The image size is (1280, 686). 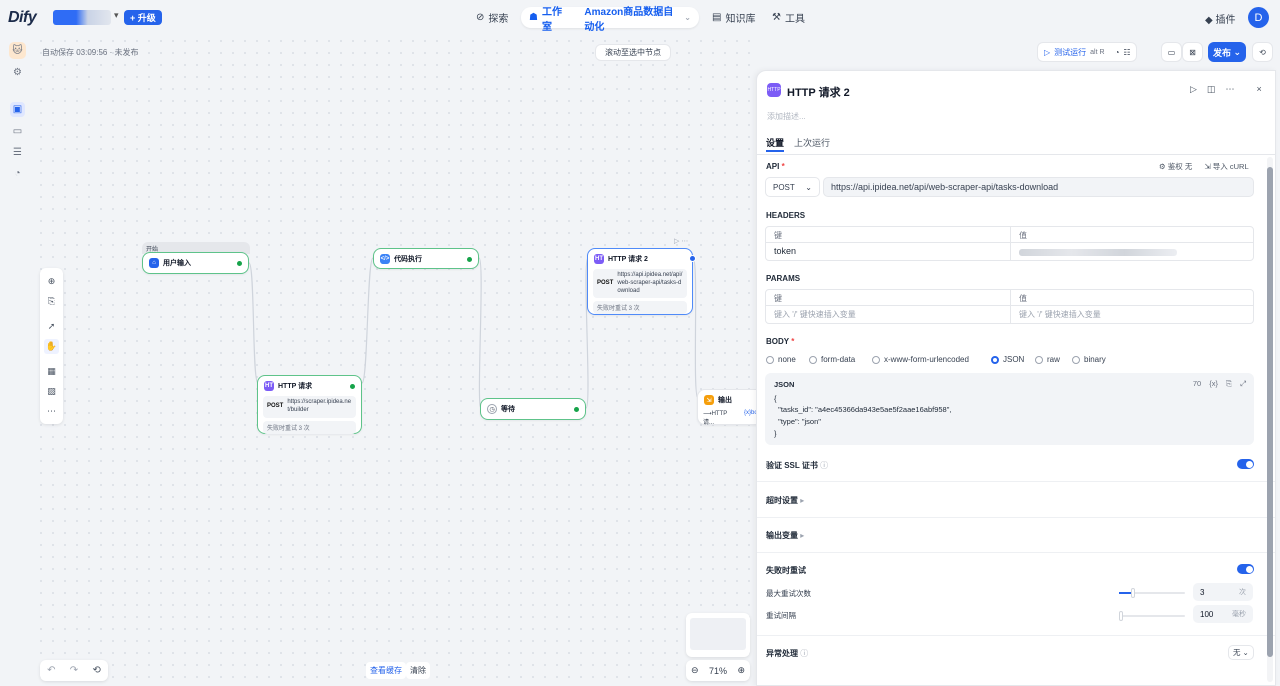 What do you see at coordinates (787, 653) in the screenshot?
I see `error-handling-label: 异常处理 ⓘ` at bounding box center [787, 653].